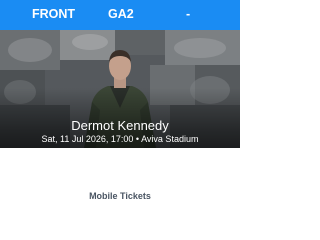  I want to click on section-value: FRONT, so click(54, 14).